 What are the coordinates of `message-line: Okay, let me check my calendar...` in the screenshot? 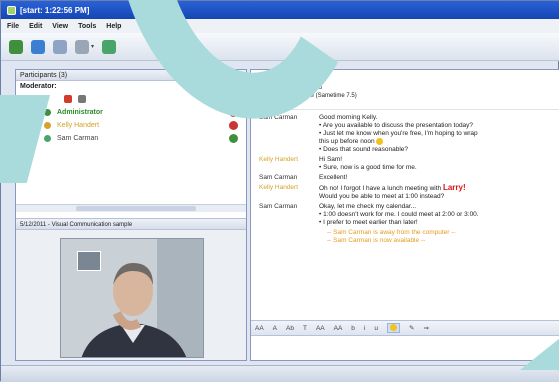 It's located at (368, 207).